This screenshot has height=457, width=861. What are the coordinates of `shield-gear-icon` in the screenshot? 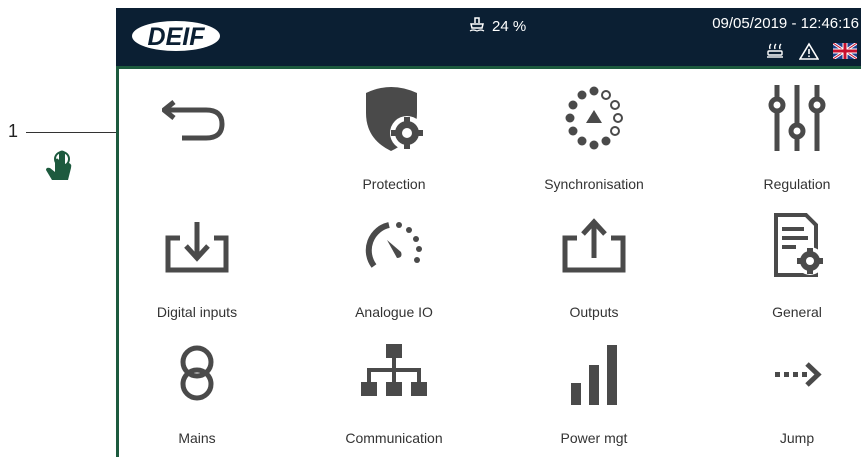 It's located at (394, 118).